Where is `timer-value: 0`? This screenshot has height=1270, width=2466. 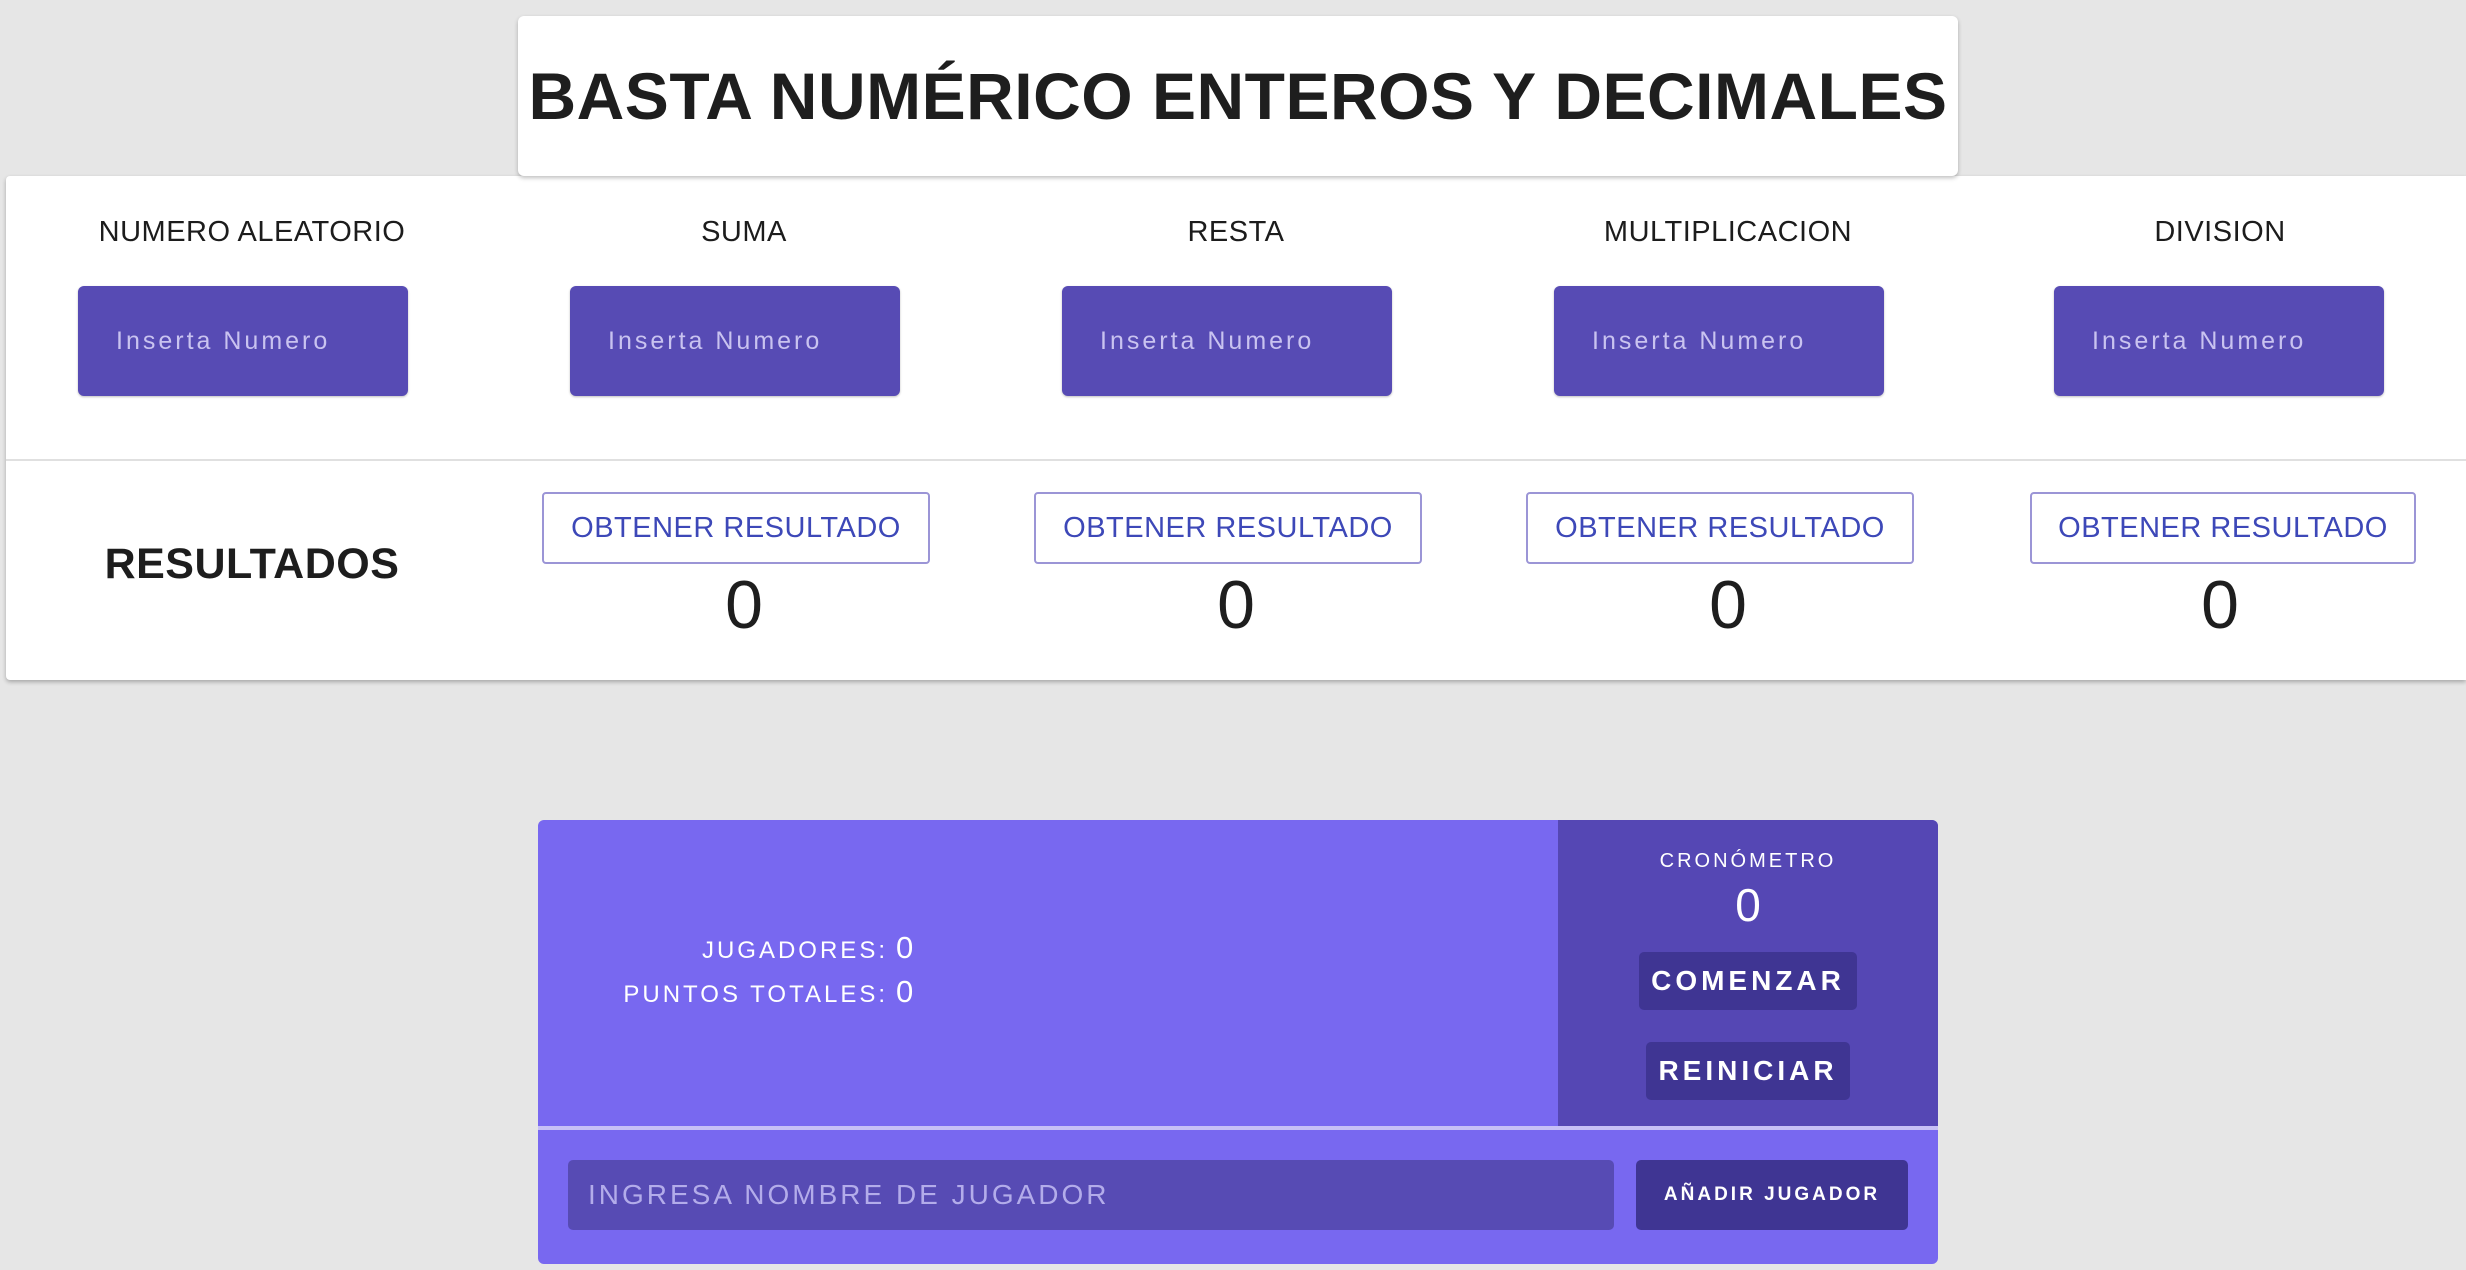 timer-value: 0 is located at coordinates (1748, 905).